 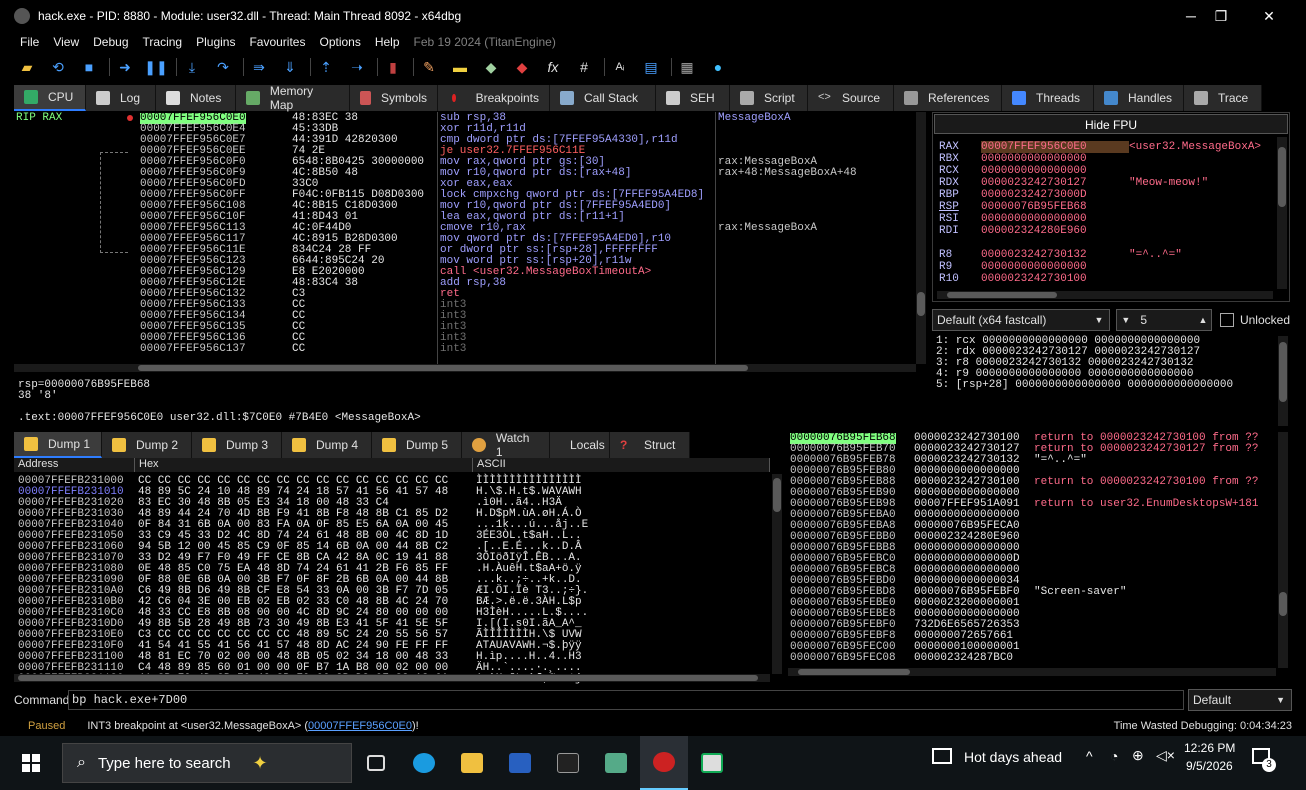 What do you see at coordinates (769, 98) in the screenshot?
I see `tab-script: Script` at bounding box center [769, 98].